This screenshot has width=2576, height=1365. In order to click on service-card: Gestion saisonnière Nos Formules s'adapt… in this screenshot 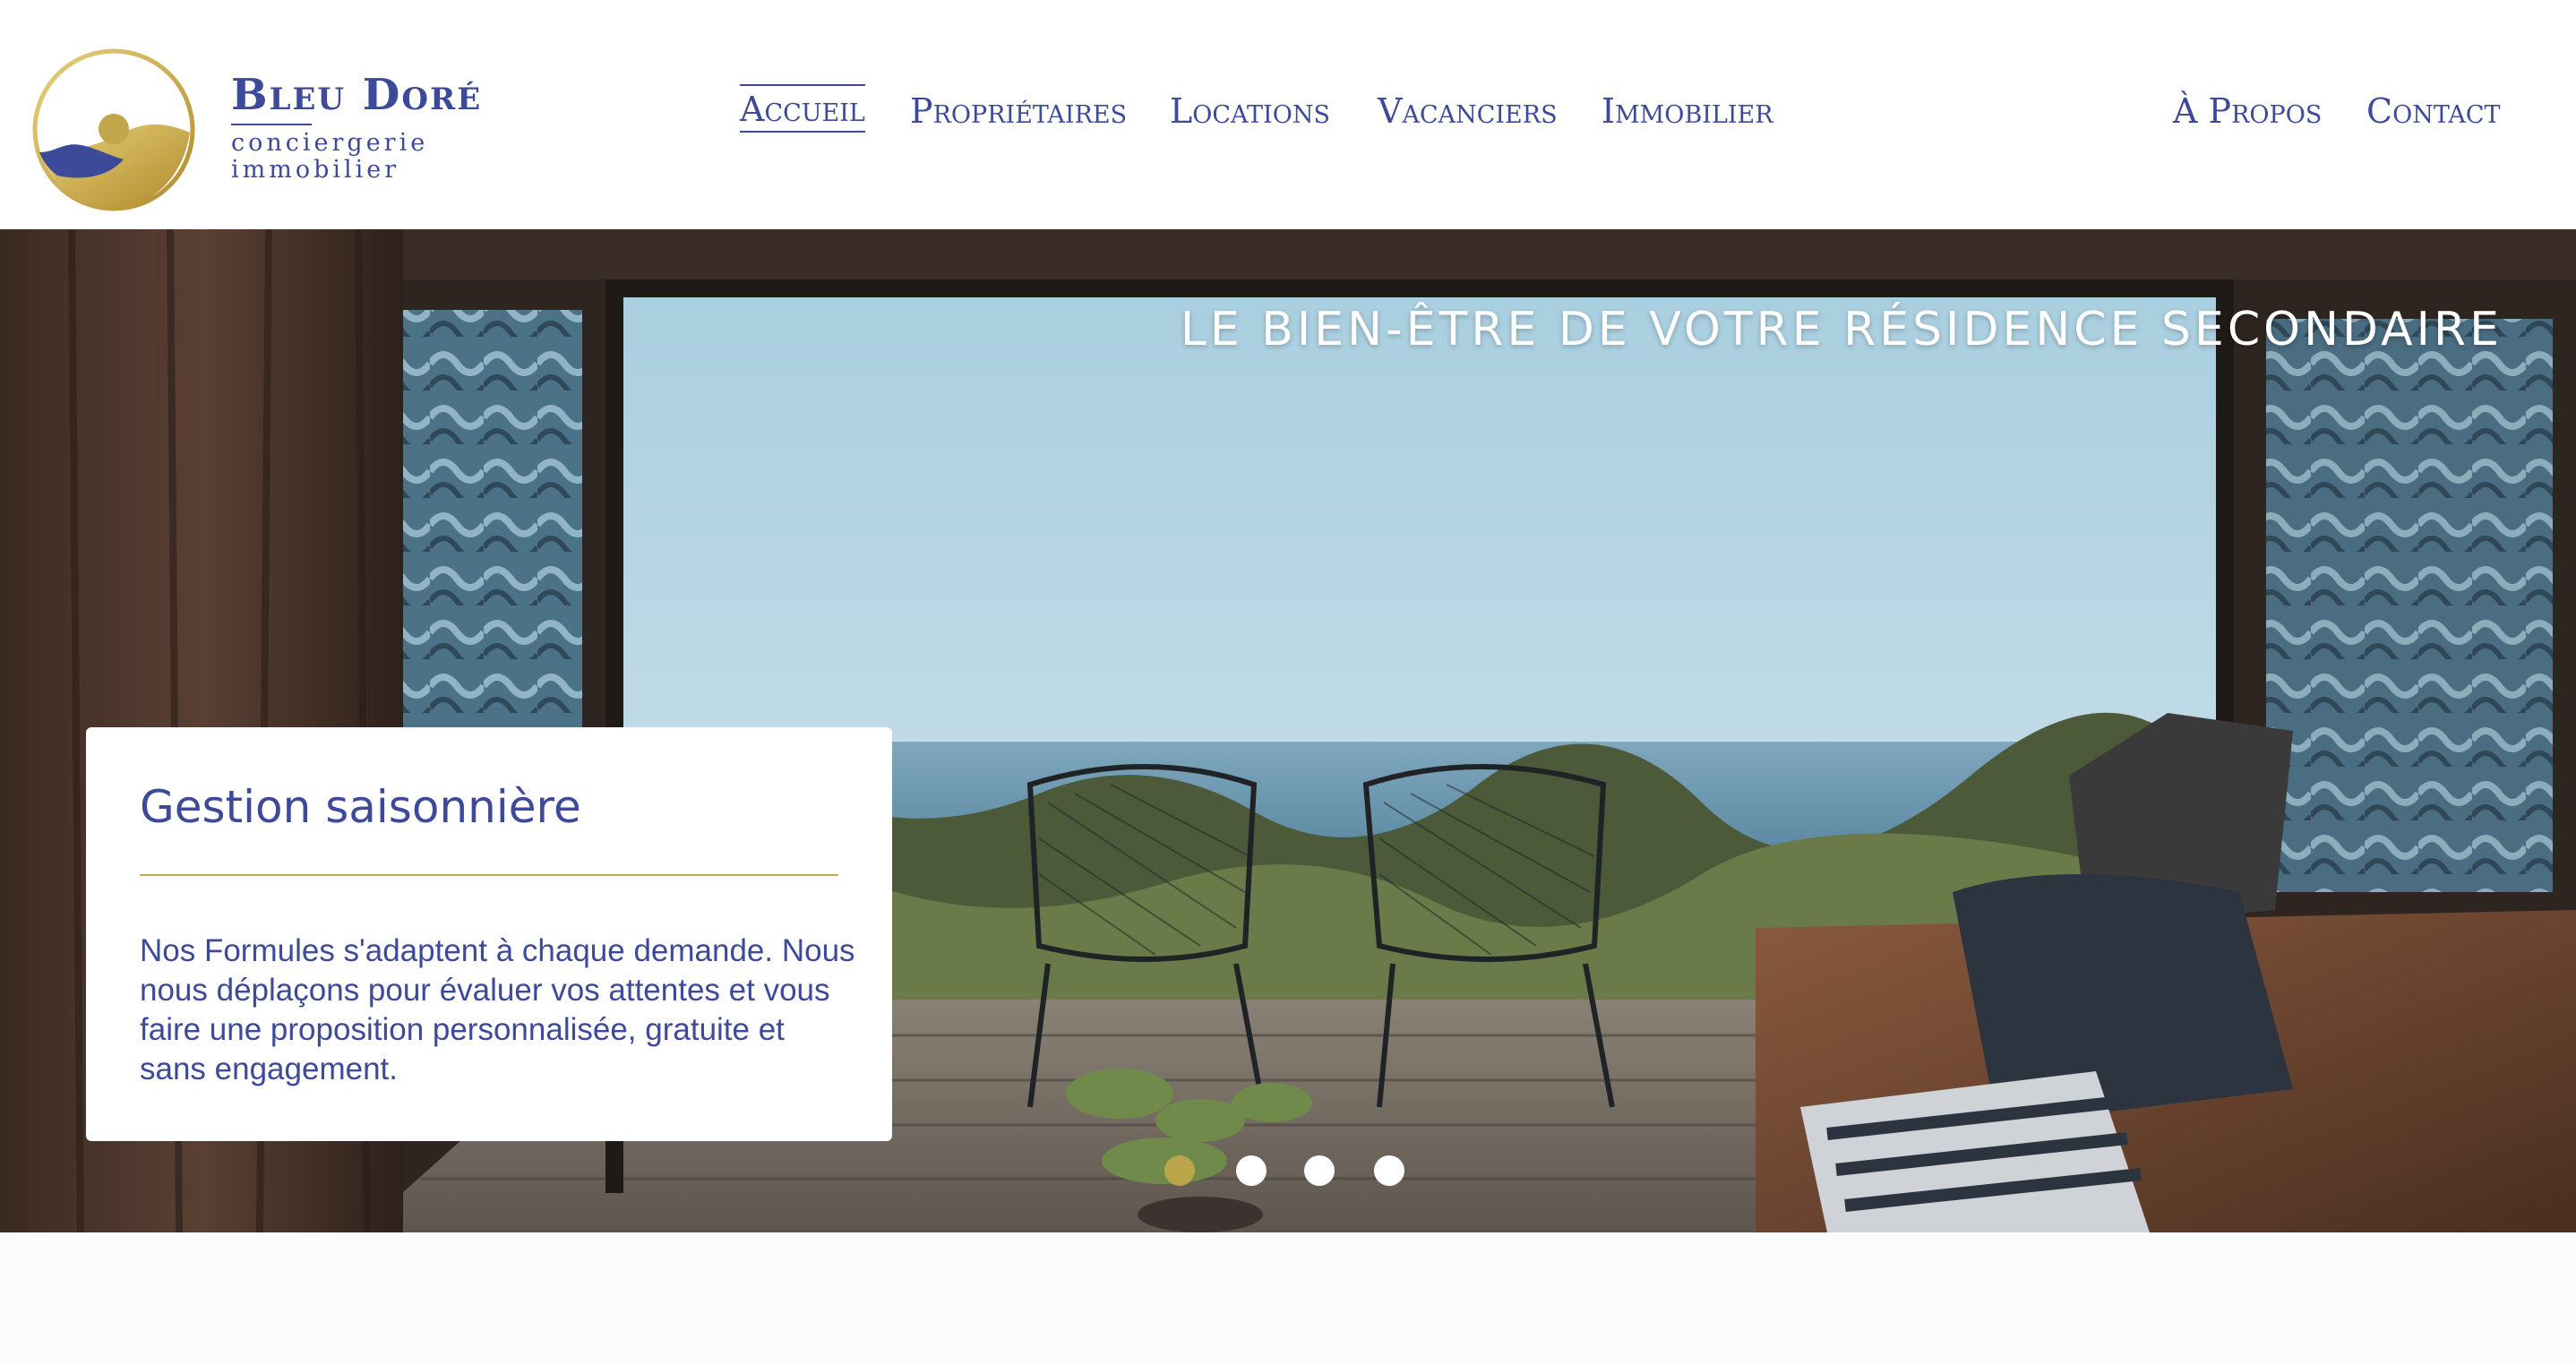, I will do `click(489, 934)`.